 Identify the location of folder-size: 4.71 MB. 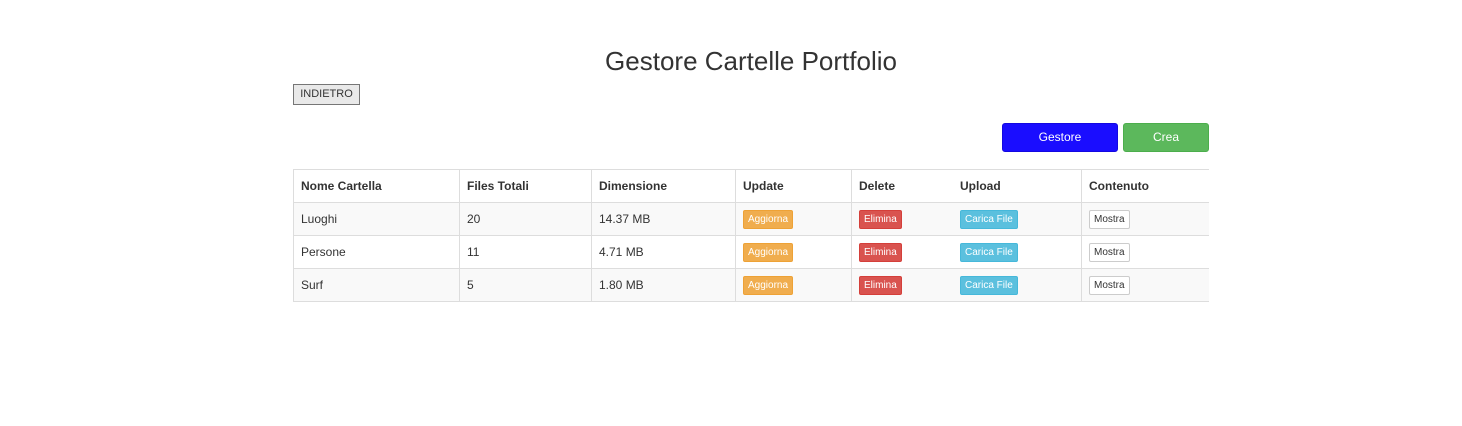
(663, 252).